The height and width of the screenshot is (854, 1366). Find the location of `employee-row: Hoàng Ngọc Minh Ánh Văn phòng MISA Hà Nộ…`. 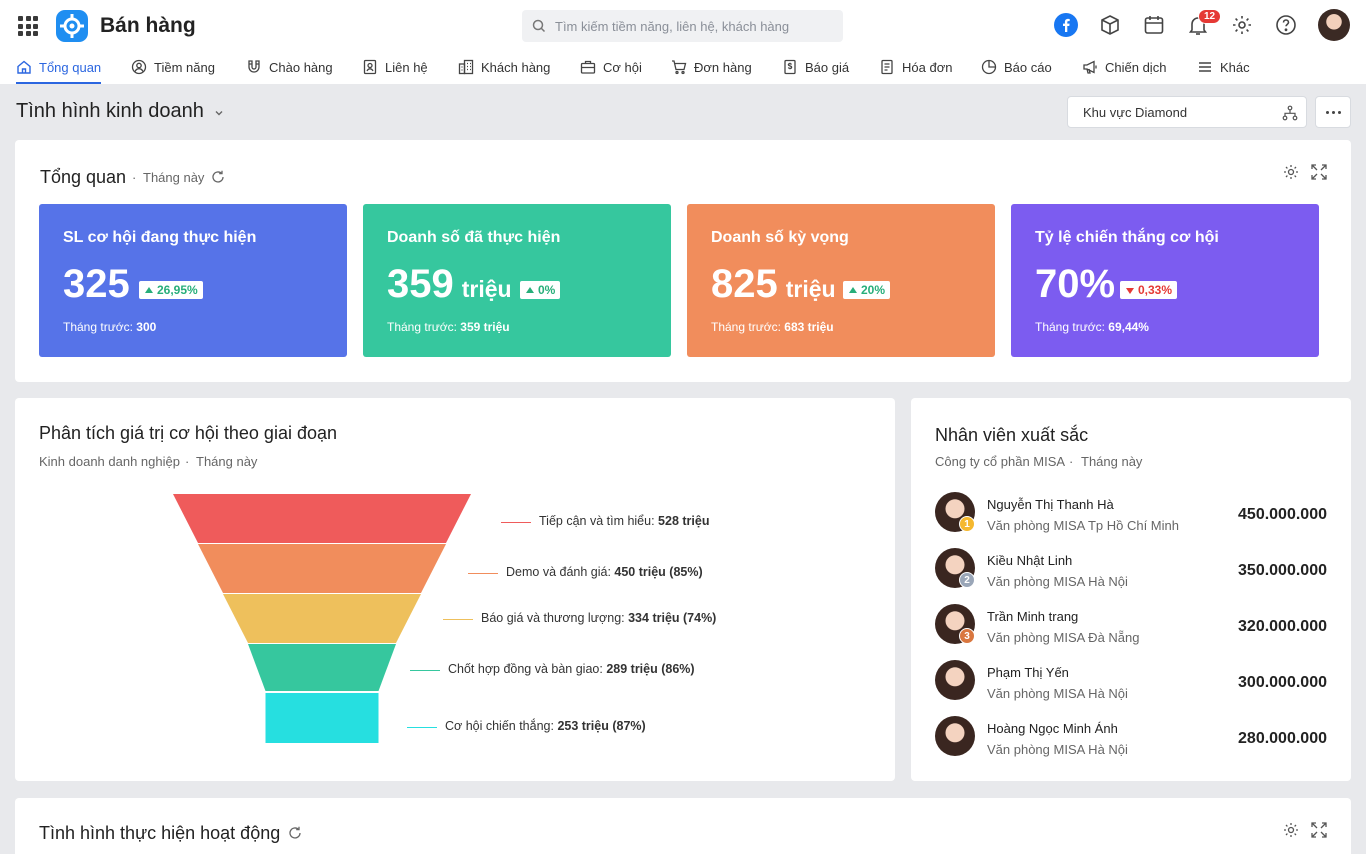

employee-row: Hoàng Ngọc Minh Ánh Văn phòng MISA Hà Nộ… is located at coordinates (1135, 738).